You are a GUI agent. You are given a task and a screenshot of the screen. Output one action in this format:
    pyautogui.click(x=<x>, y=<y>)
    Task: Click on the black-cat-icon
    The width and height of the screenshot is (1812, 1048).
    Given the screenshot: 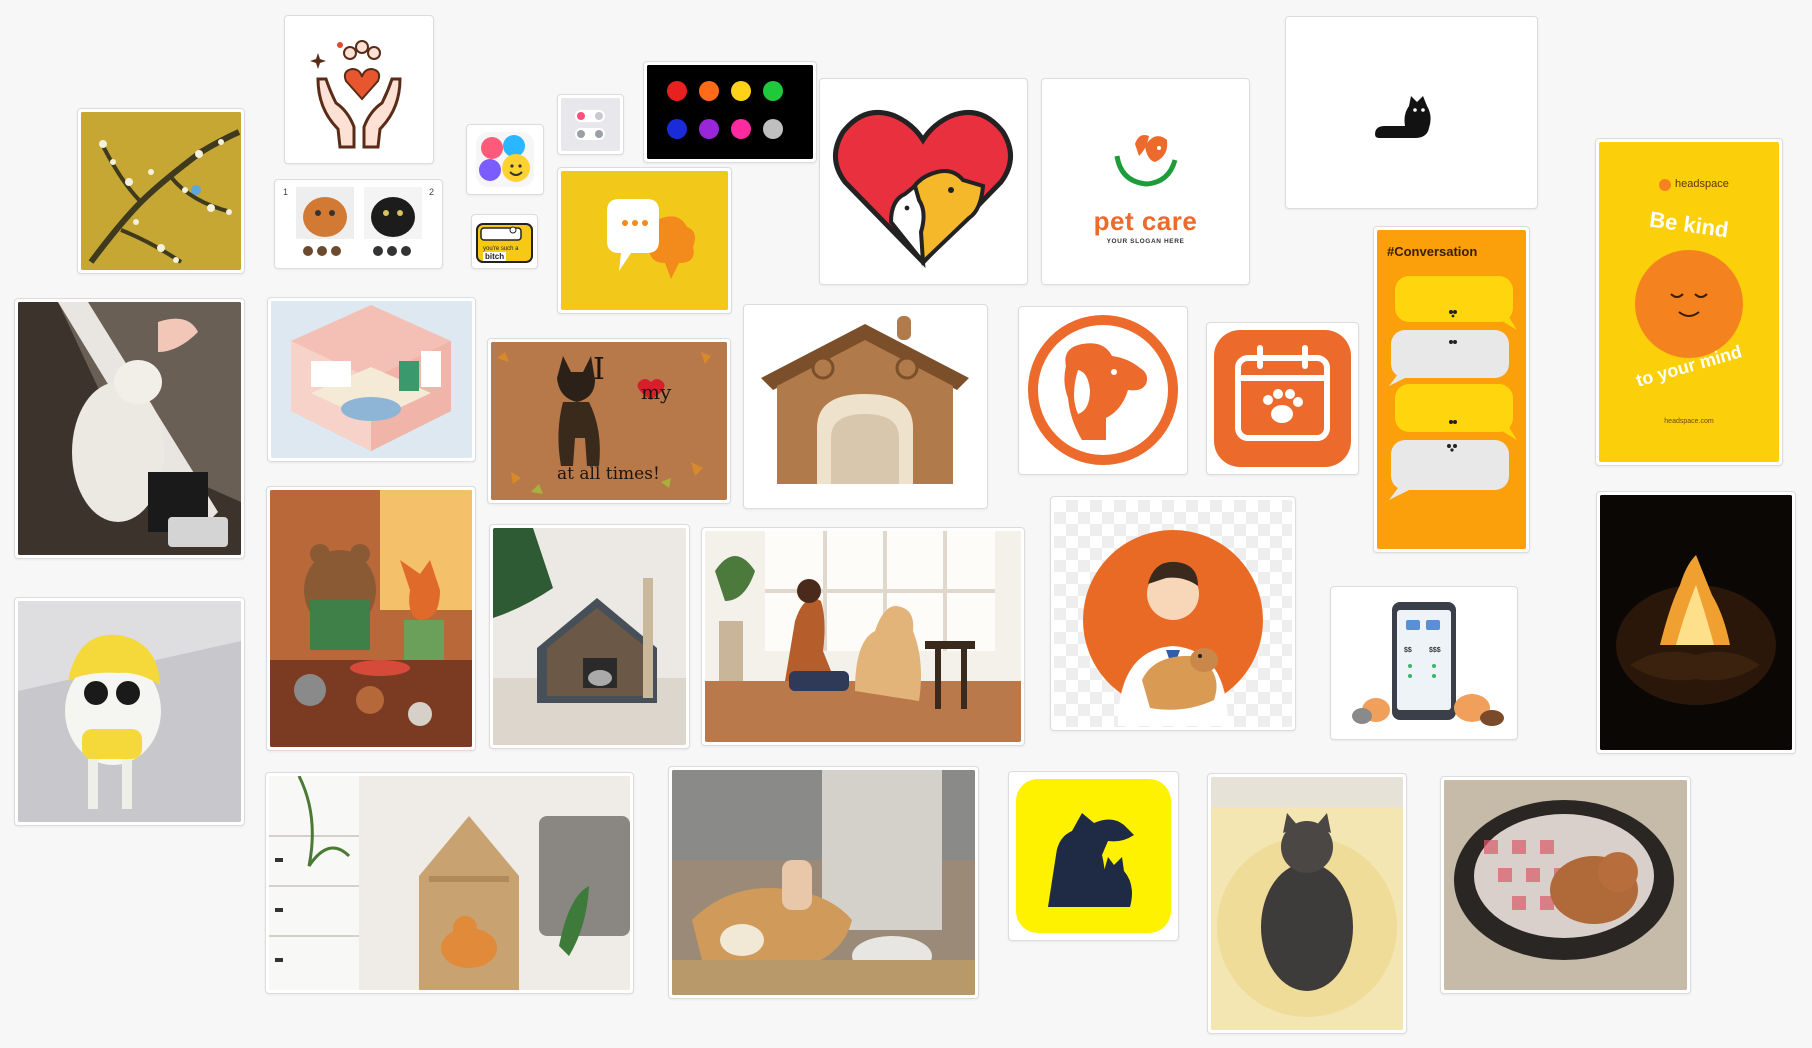 What is the action you would take?
    pyautogui.click(x=1411, y=112)
    